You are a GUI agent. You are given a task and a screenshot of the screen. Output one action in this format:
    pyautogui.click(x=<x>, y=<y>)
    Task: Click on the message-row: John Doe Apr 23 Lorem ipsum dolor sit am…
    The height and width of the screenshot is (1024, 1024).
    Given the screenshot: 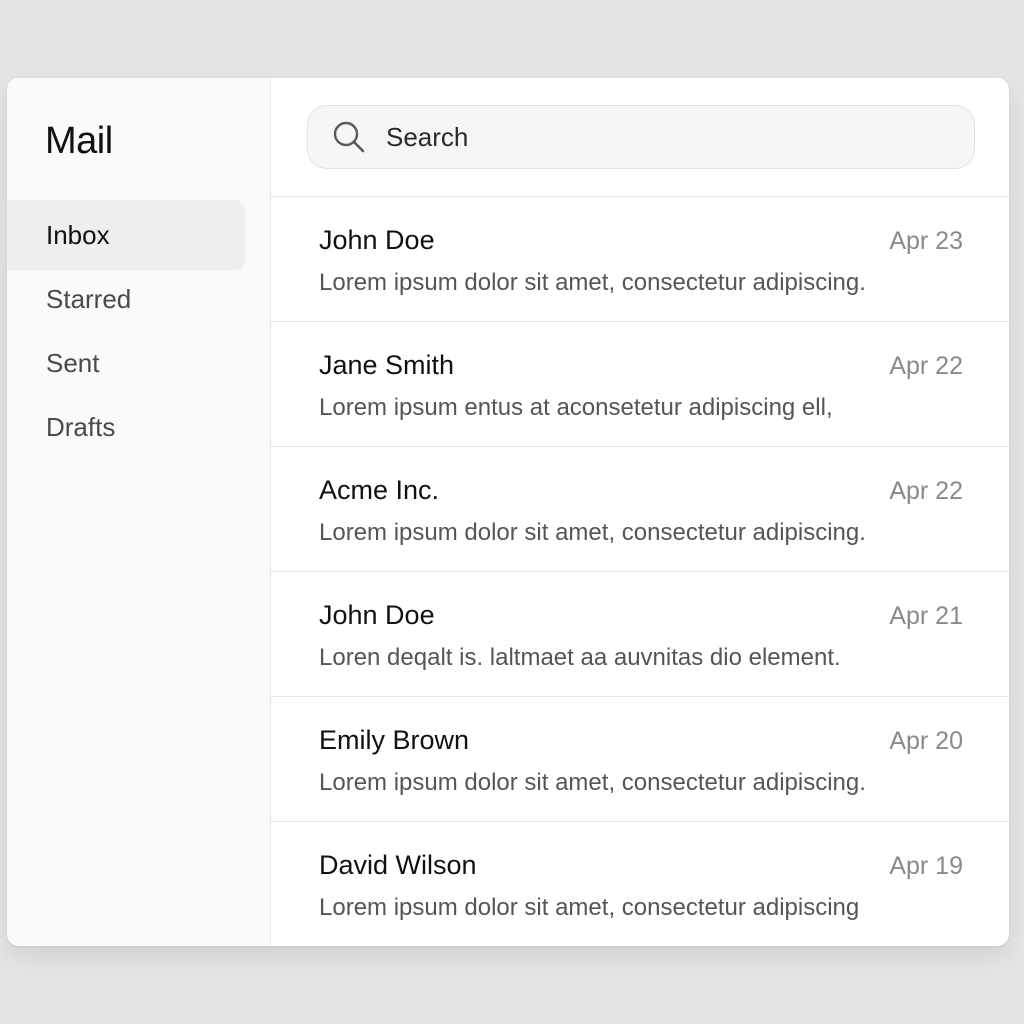 What is the action you would take?
    pyautogui.click(x=640, y=259)
    